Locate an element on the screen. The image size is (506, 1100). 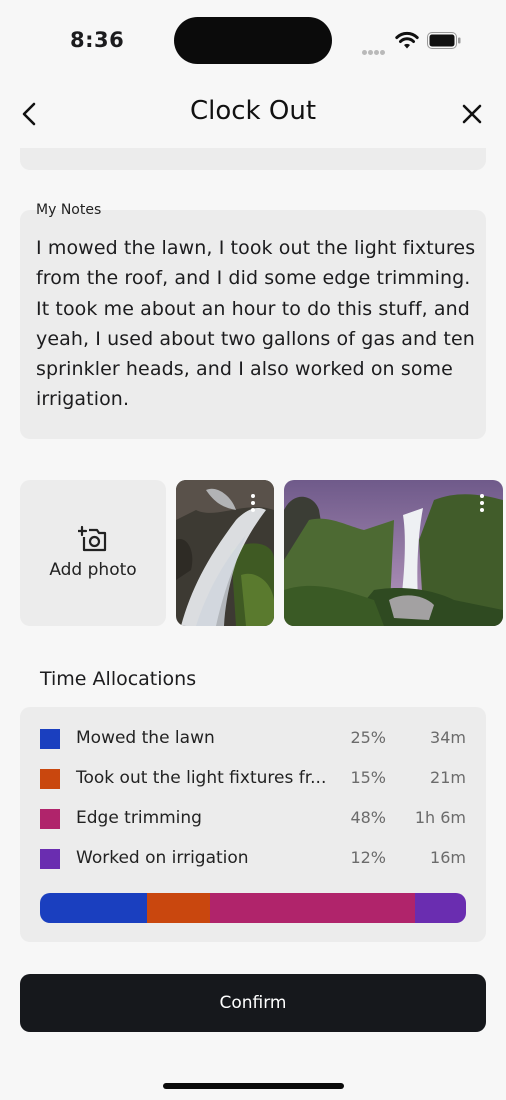
close-icon is located at coordinates (472, 114).